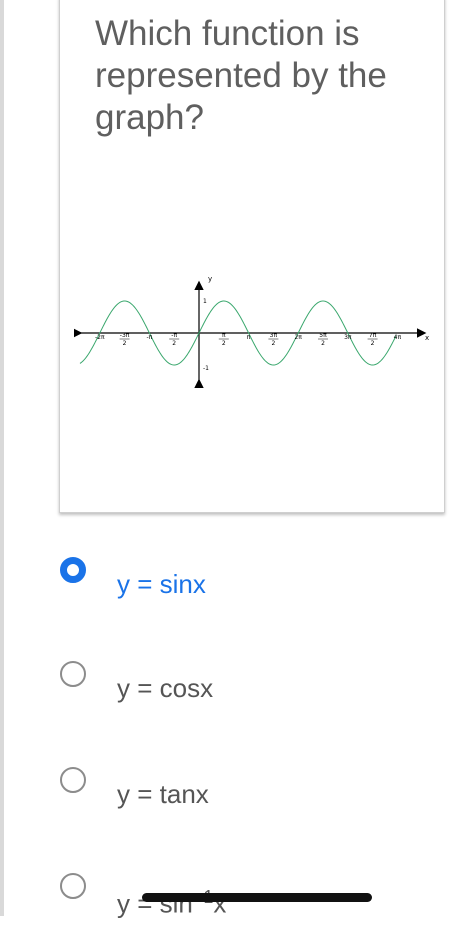  What do you see at coordinates (253, 592) in the screenshot?
I see `option-1: y = sinx` at bounding box center [253, 592].